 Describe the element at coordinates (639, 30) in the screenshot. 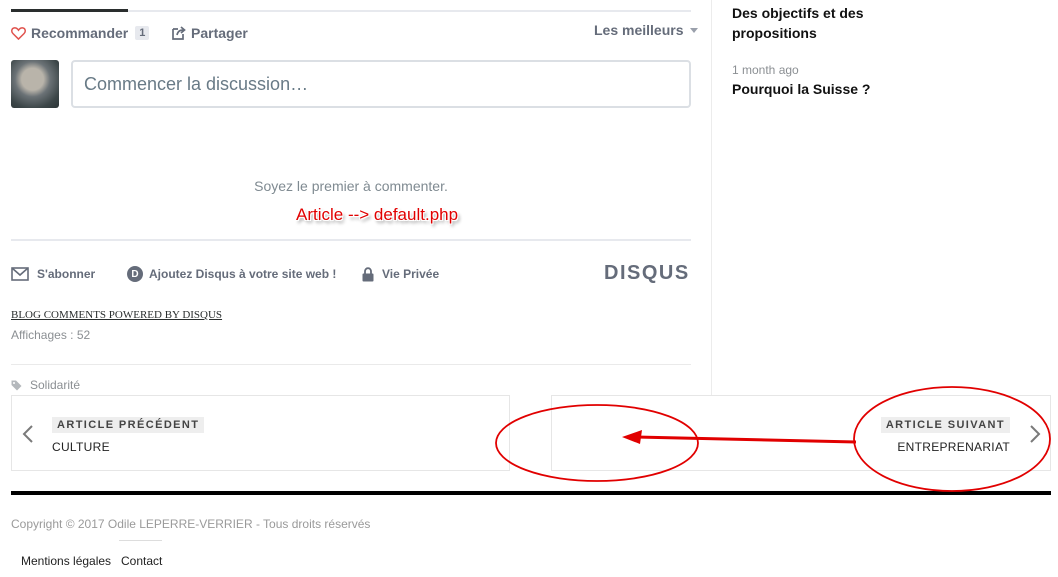

I see `sort-label: Les meilleurs` at that location.